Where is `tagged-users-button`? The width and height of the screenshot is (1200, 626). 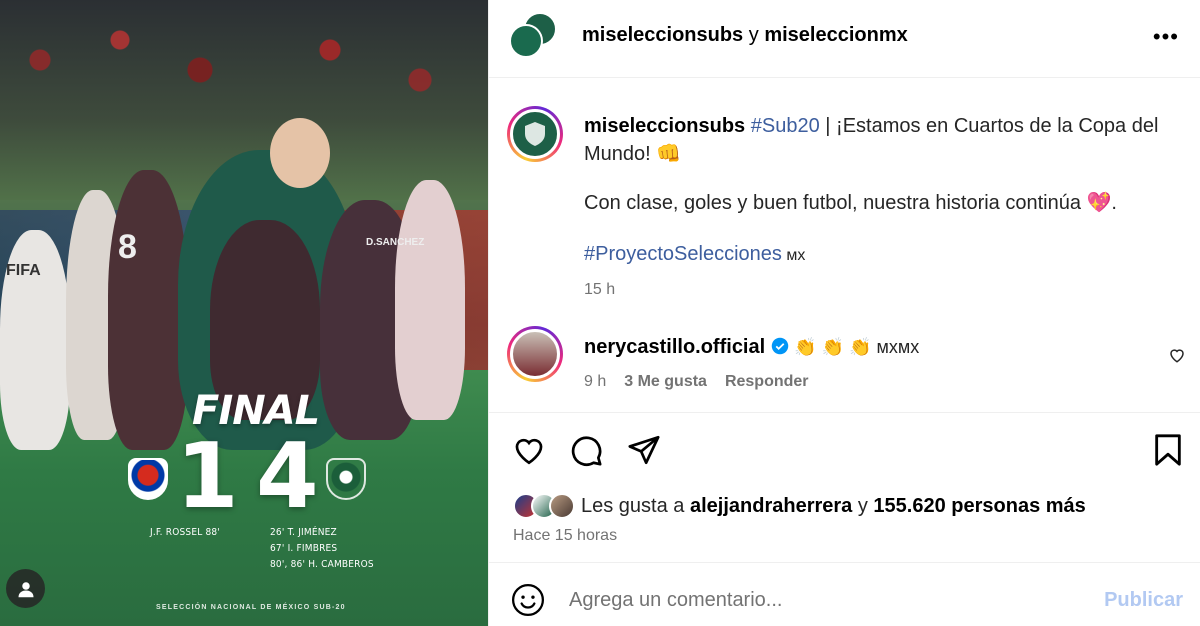
tagged-users-button is located at coordinates (25, 588).